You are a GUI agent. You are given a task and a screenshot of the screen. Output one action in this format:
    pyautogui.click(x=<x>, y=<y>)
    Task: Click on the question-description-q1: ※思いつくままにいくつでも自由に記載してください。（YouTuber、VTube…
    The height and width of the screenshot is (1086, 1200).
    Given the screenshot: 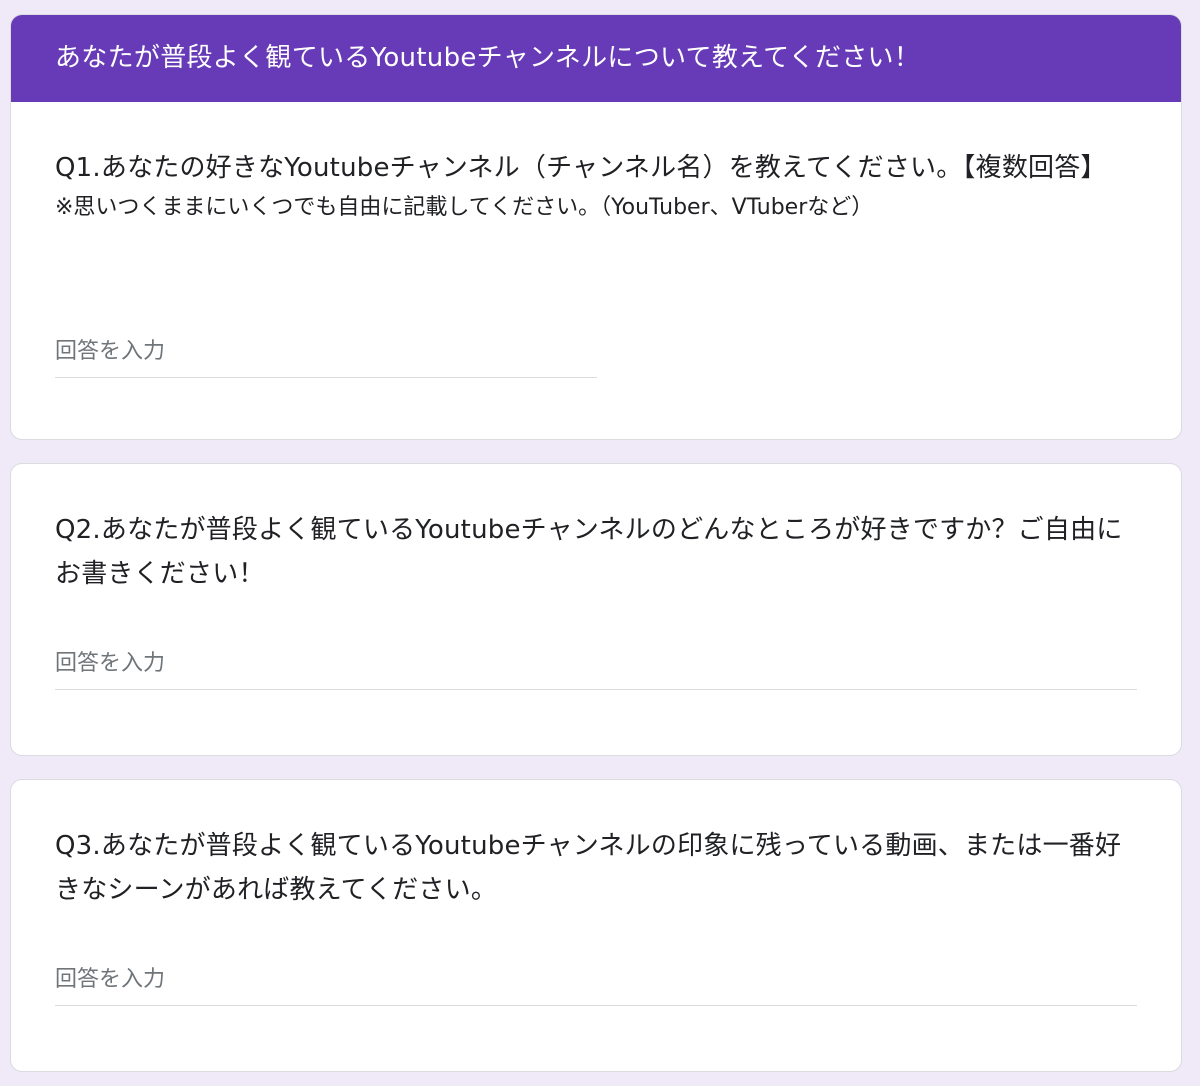 What is the action you would take?
    pyautogui.click(x=464, y=207)
    